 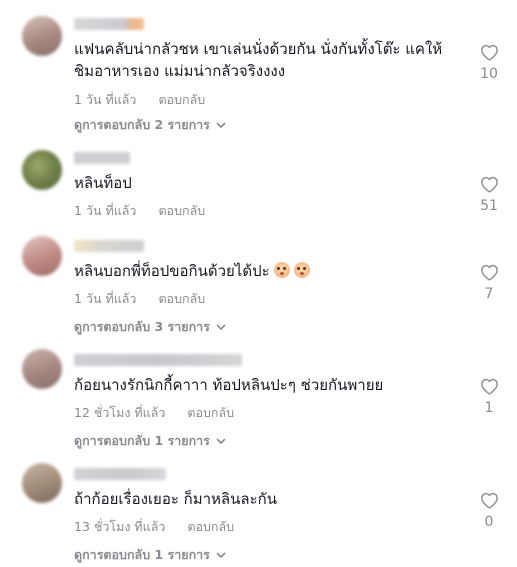 What do you see at coordinates (489, 195) in the screenshot?
I see `like-button: 51` at bounding box center [489, 195].